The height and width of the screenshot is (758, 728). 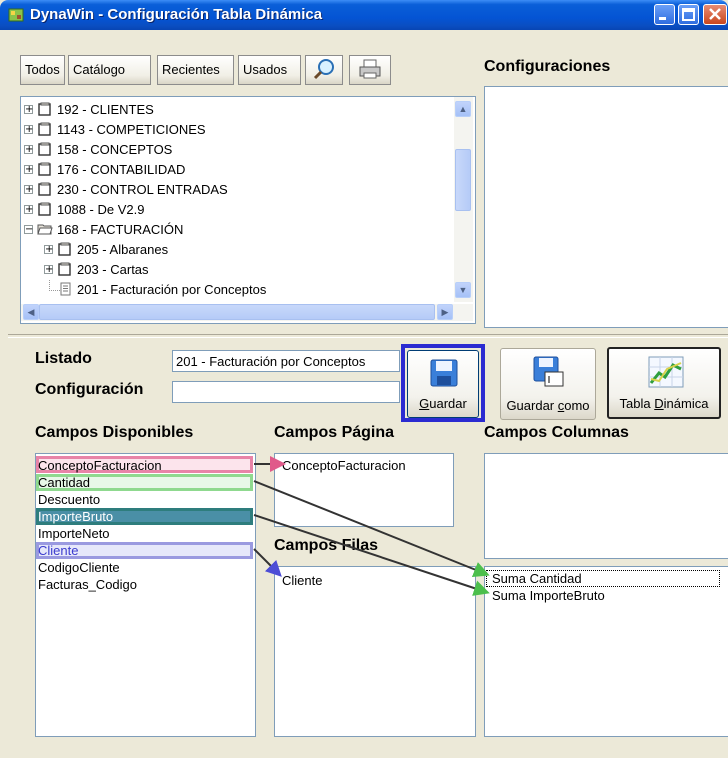 What do you see at coordinates (267, 562) in the screenshot?
I see `arrow-cliente` at bounding box center [267, 562].